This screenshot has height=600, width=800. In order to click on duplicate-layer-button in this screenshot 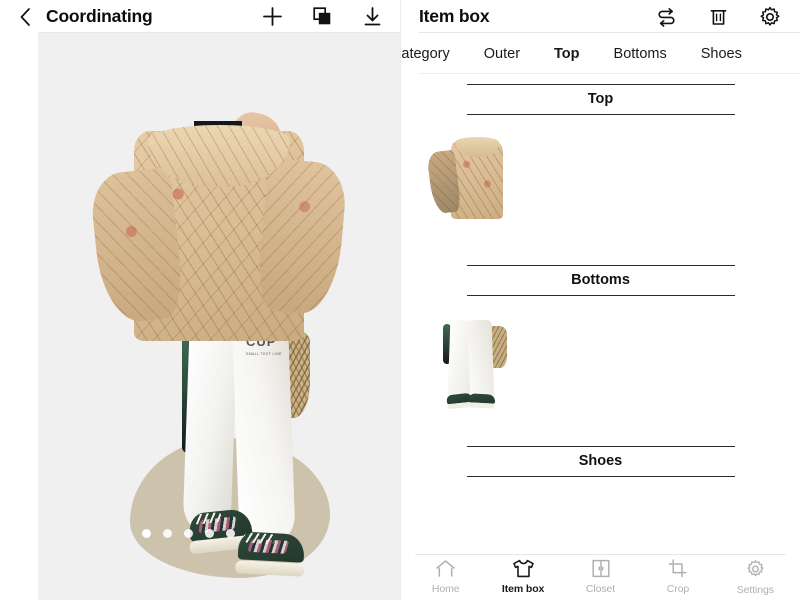, I will do `click(322, 17)`.